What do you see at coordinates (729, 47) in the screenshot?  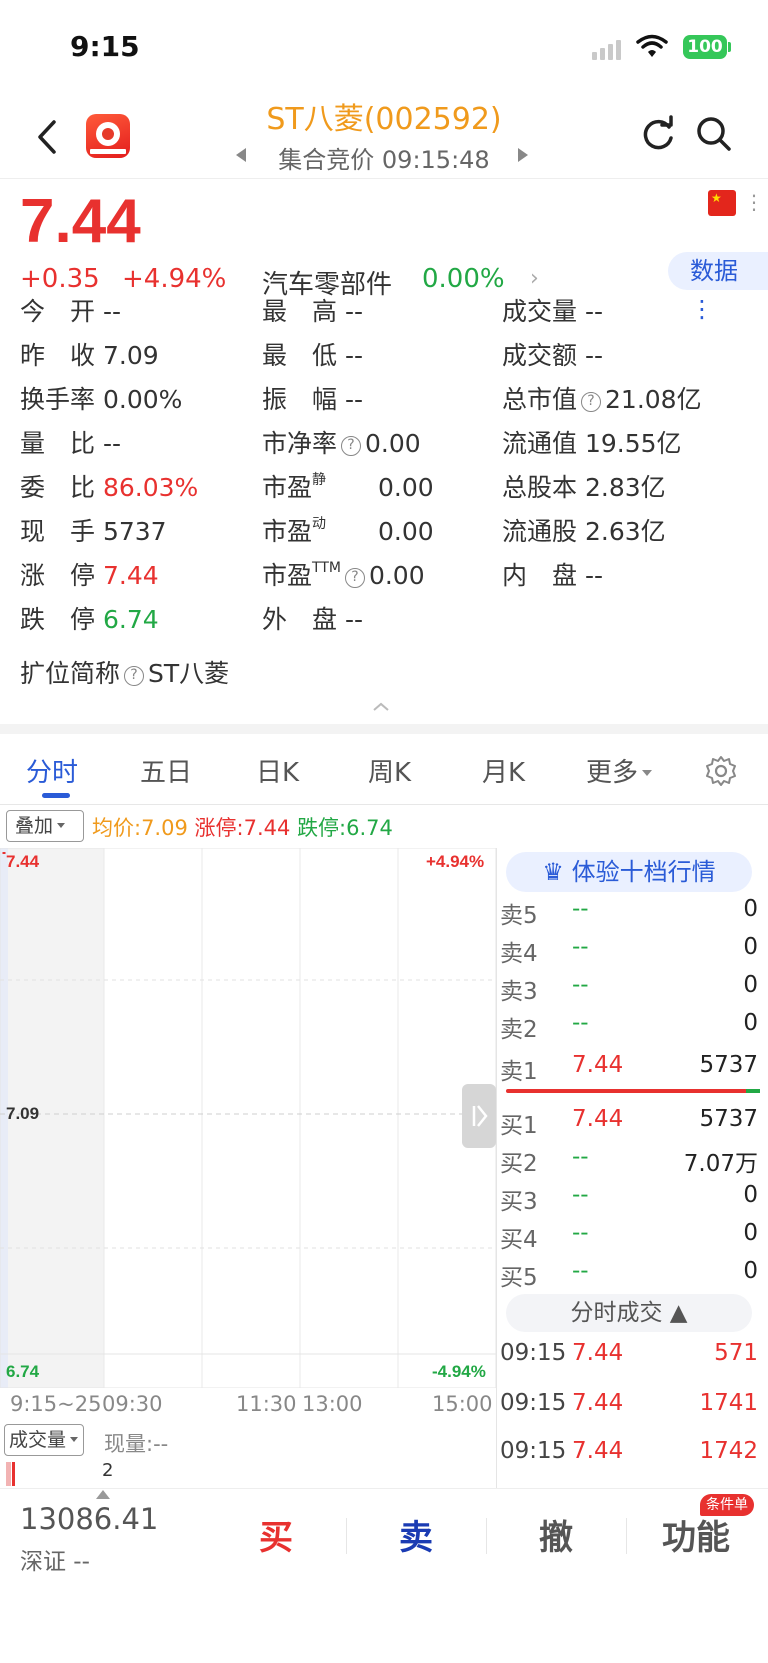 I see `battery-tip` at bounding box center [729, 47].